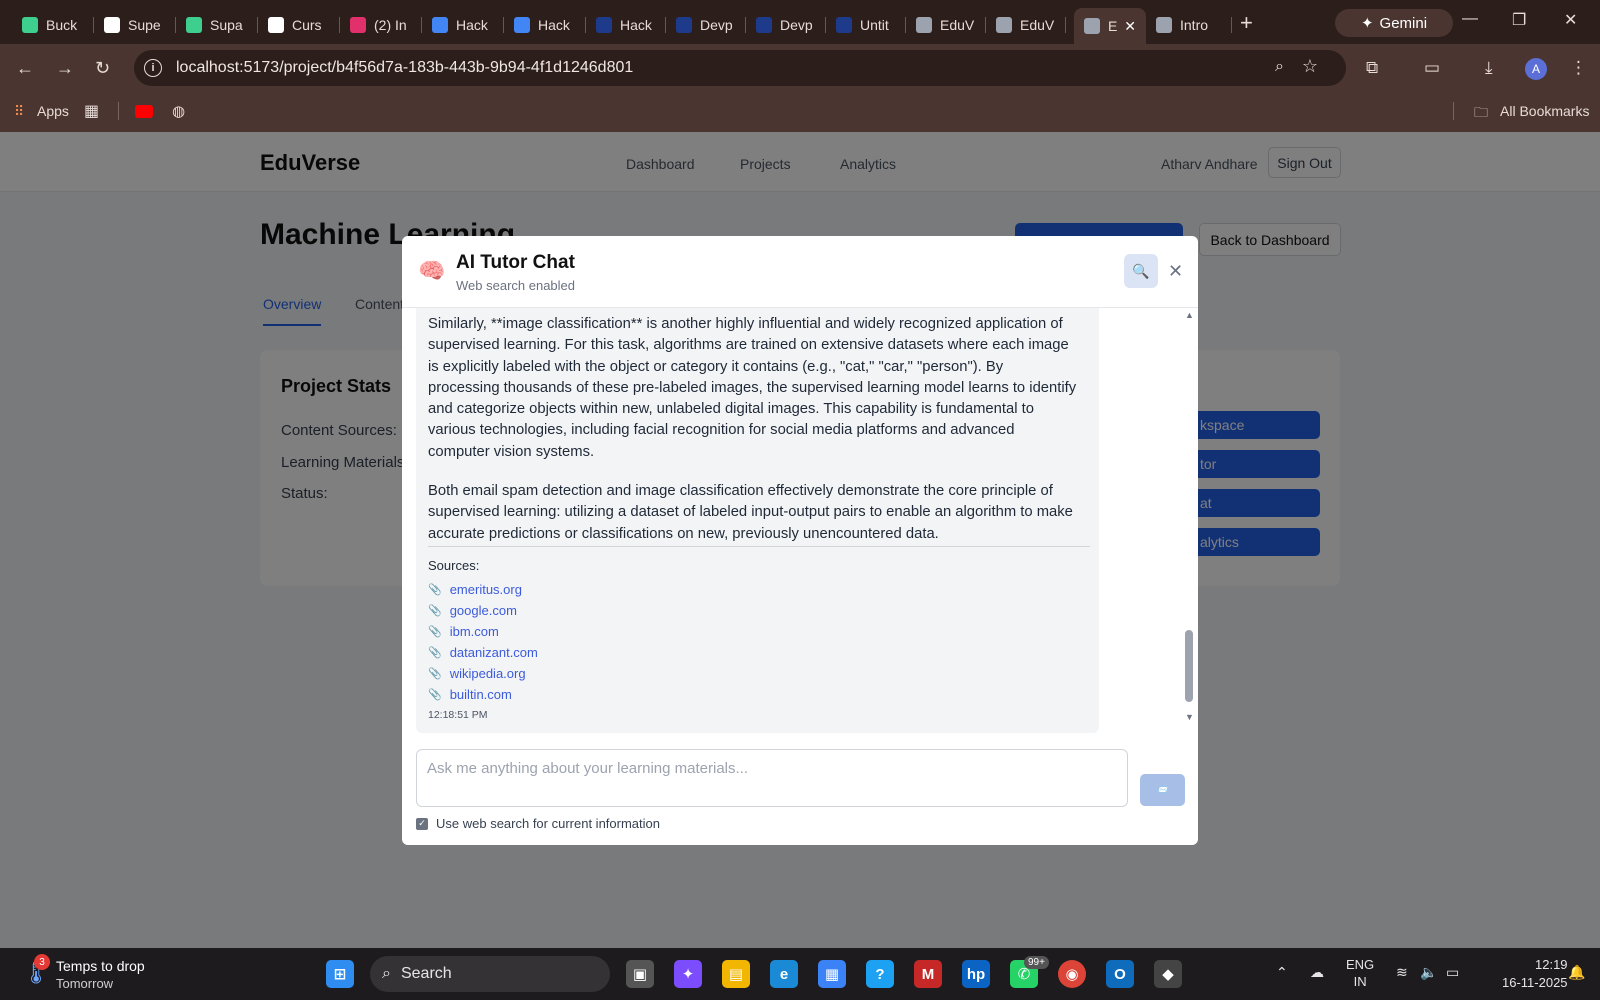 The height and width of the screenshot is (1000, 1600). I want to click on download-icon: ⤓, so click(1489, 68).